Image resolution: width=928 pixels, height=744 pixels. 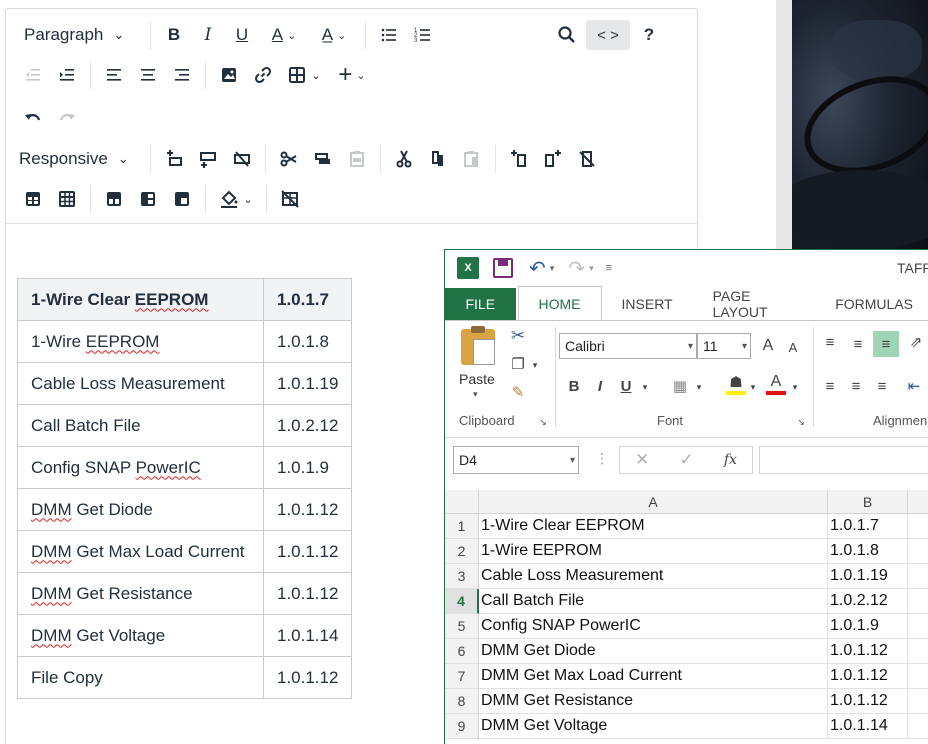 What do you see at coordinates (868, 601) in the screenshot?
I see `cell-b: 1.0.2.12` at bounding box center [868, 601].